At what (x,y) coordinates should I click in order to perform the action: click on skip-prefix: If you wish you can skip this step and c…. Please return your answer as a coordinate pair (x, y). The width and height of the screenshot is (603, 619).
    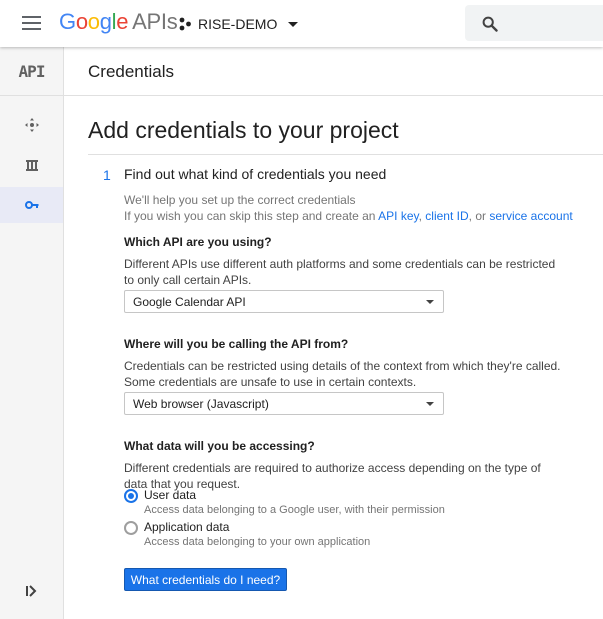
    Looking at the image, I should click on (251, 216).